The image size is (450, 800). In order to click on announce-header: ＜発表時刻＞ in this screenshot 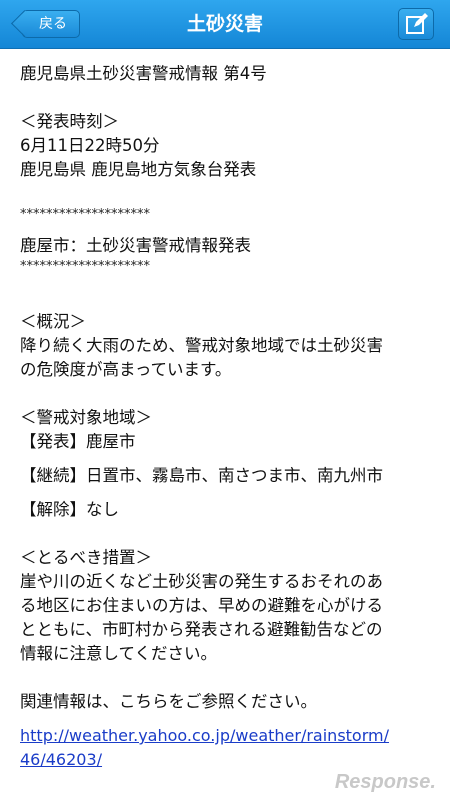, I will do `click(69, 121)`.